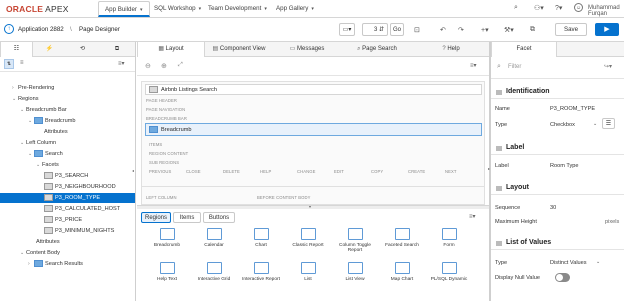 This screenshot has height=301, width=624. What do you see at coordinates (514, 67) in the screenshot?
I see `filter-input: Filter` at bounding box center [514, 67].